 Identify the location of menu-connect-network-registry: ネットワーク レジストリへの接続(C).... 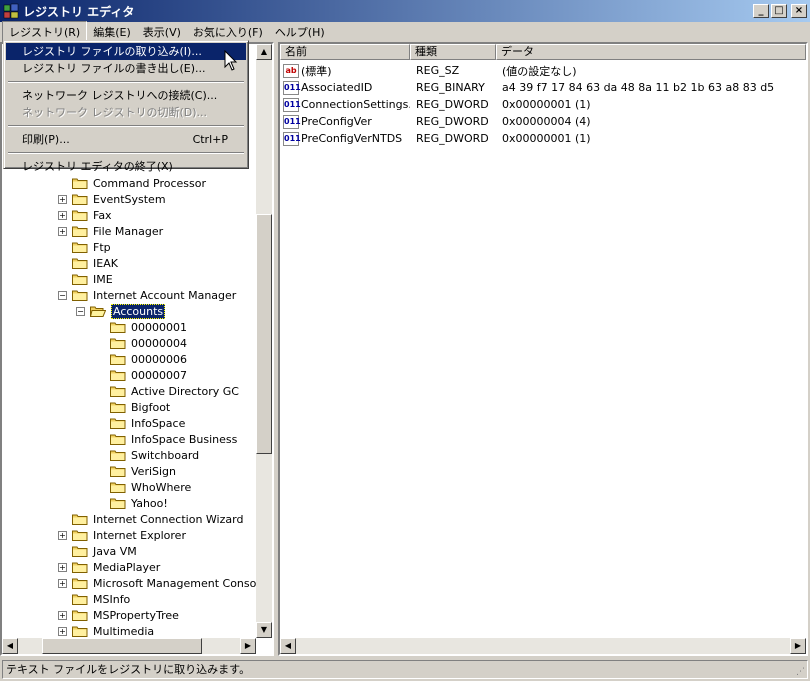
(126, 95).